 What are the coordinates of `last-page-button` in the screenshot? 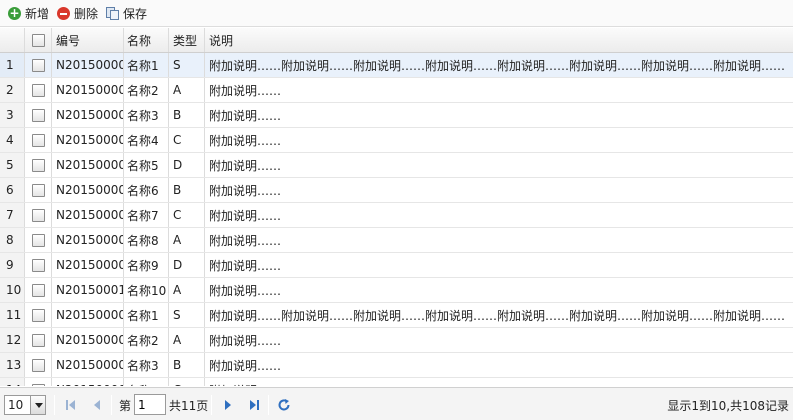 It's located at (254, 405).